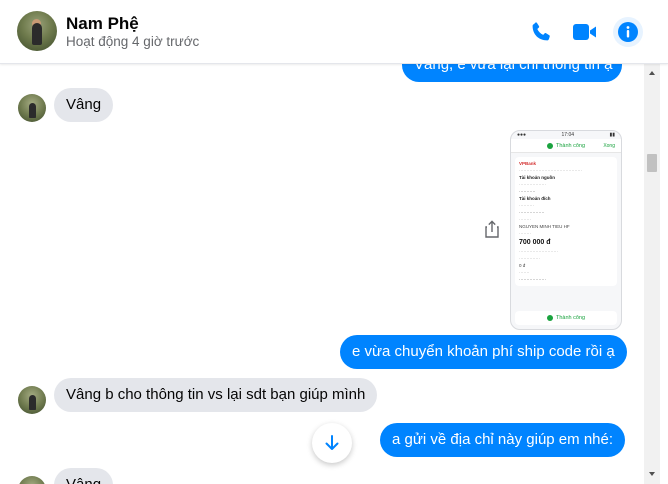  Describe the element at coordinates (524, 272) in the screenshot. I see `receipt-line: ·······` at that location.